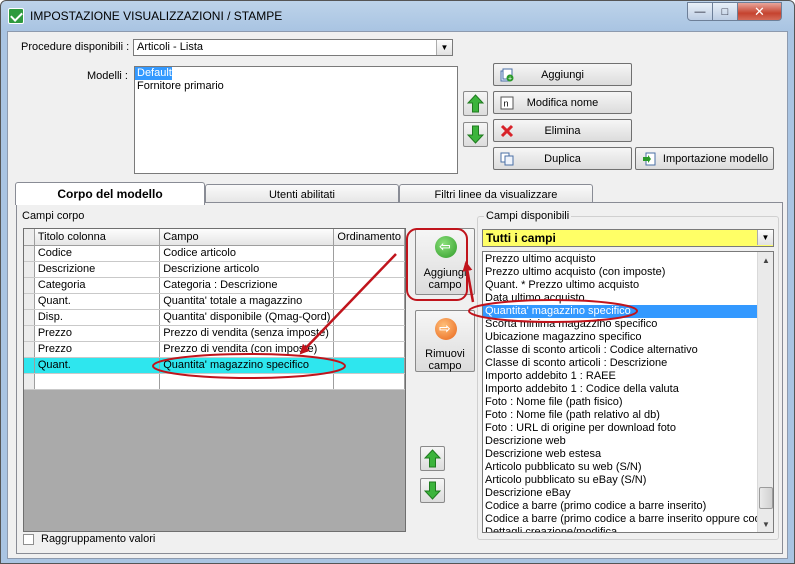 The width and height of the screenshot is (795, 564). Describe the element at coordinates (562, 130) in the screenshot. I see `delete-model-button: Elimina` at that location.